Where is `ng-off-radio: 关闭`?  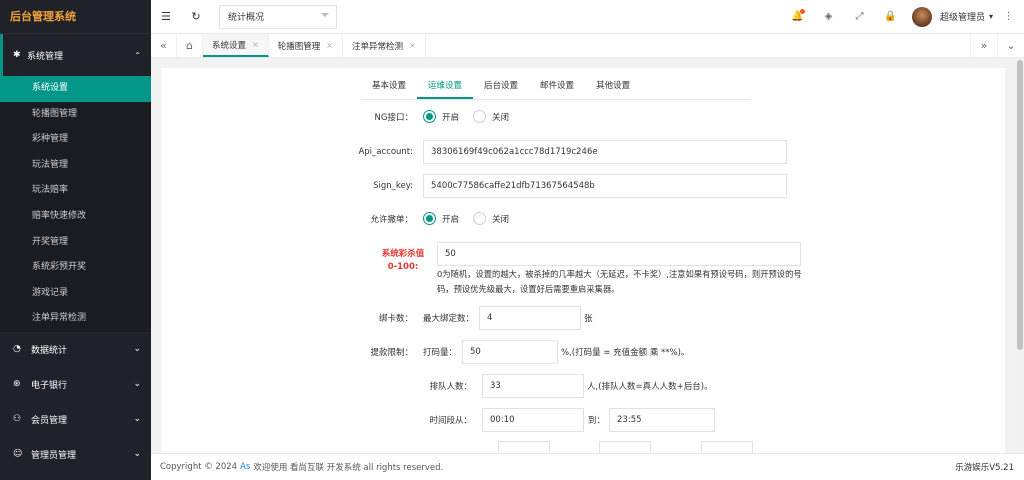 ng-off-radio: 关闭 is located at coordinates (491, 116).